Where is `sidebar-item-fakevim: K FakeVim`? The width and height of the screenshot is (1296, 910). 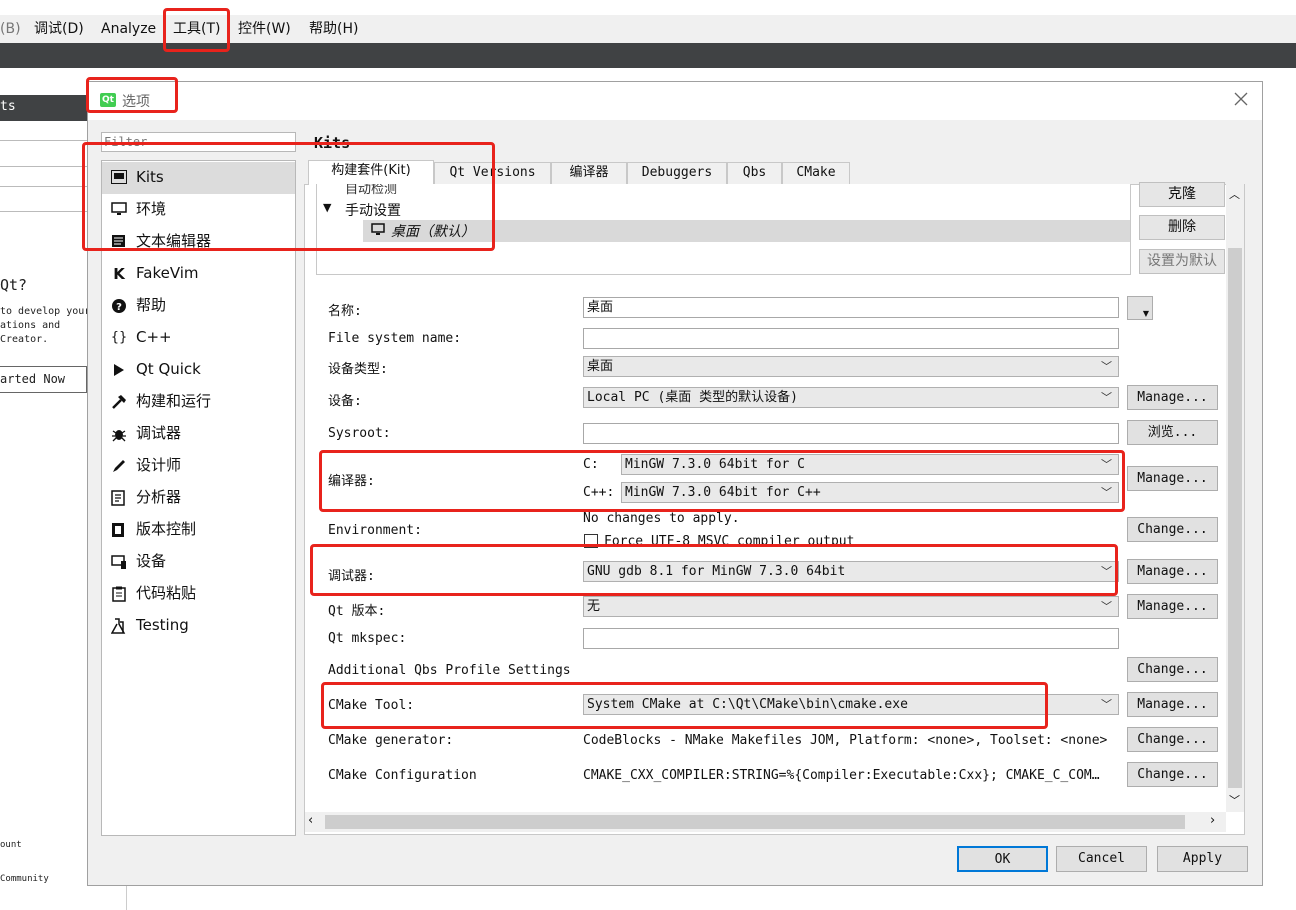
sidebar-item-fakevim: K FakeVim is located at coordinates (198, 274).